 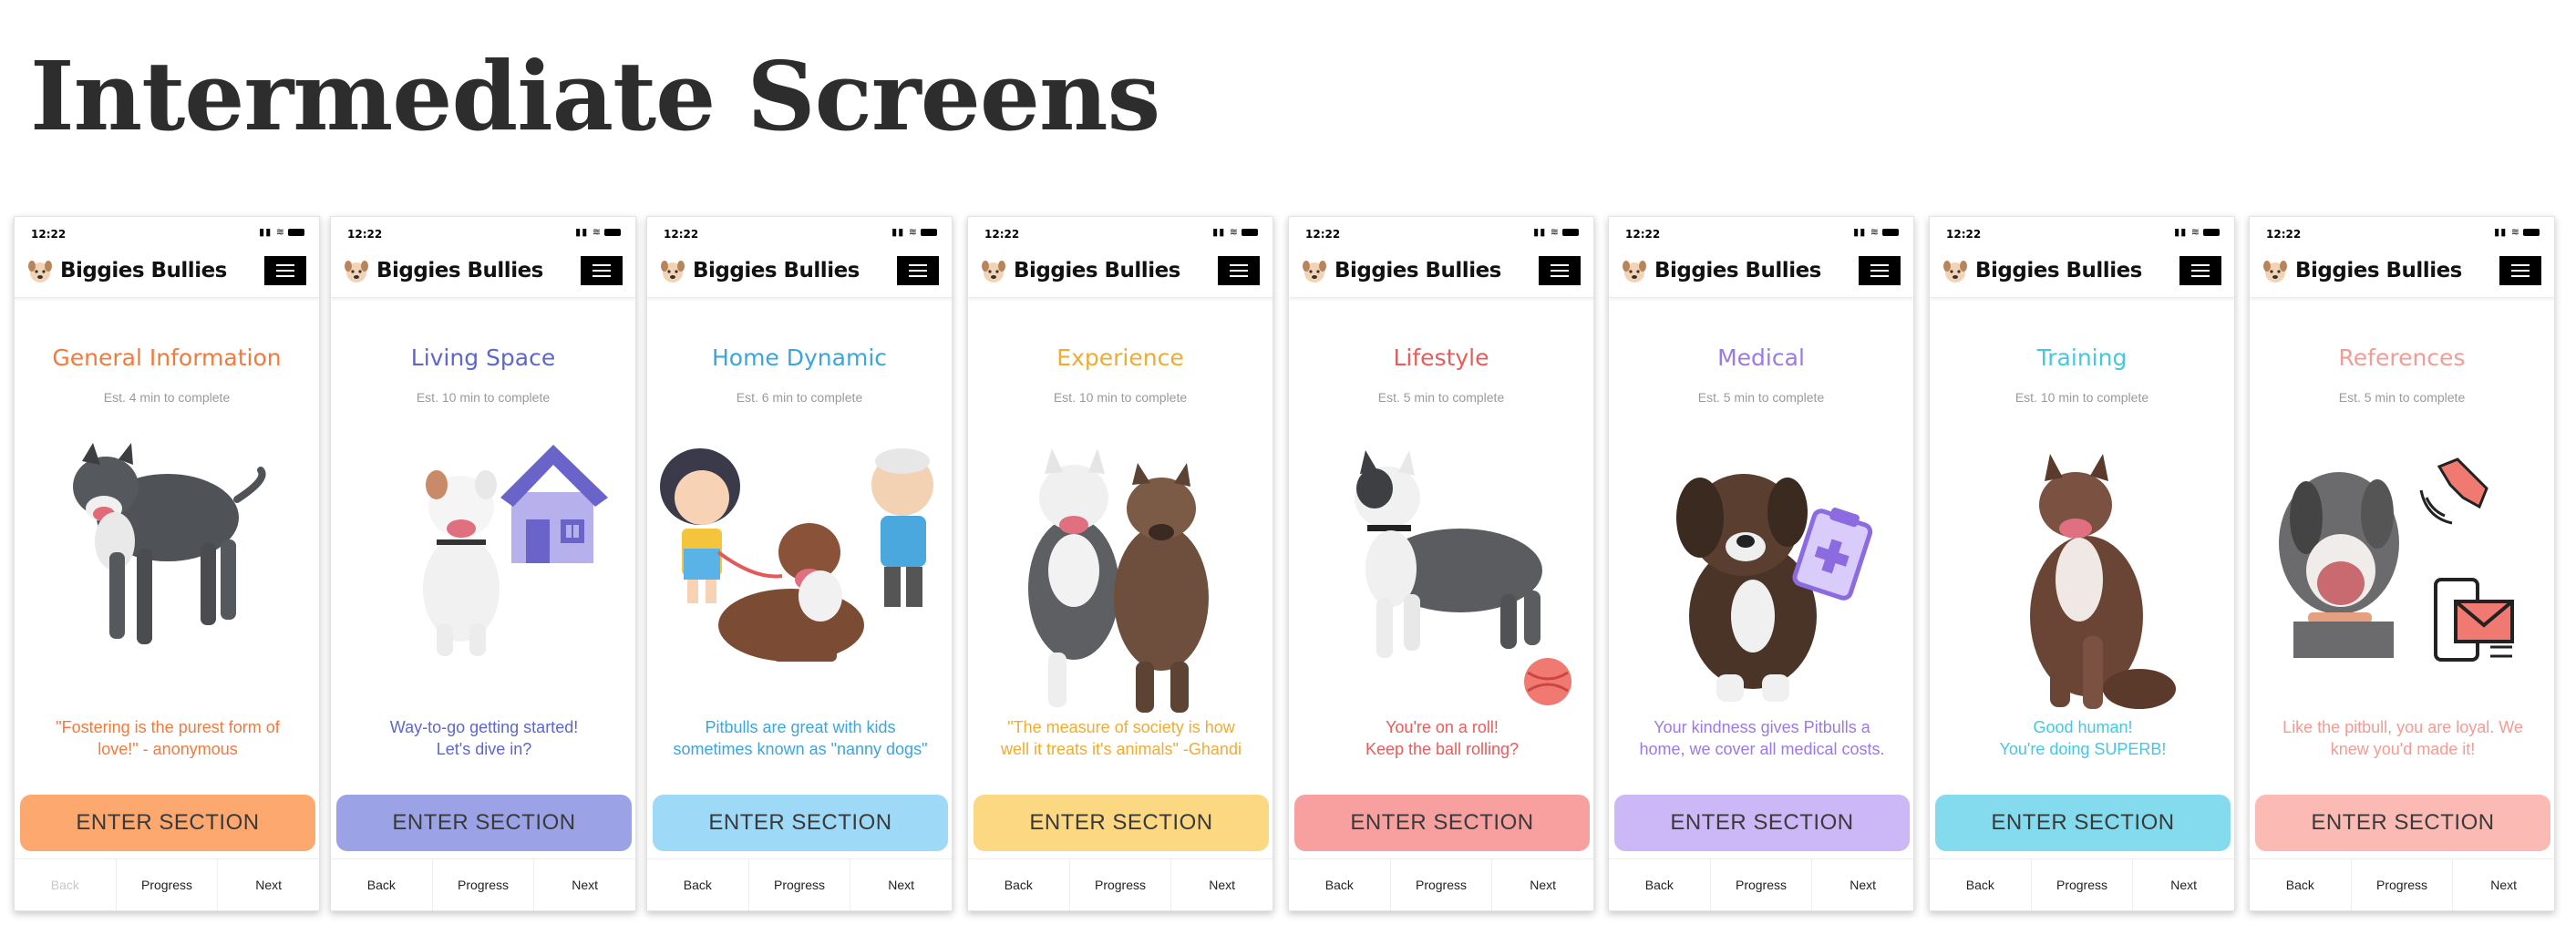 I want to click on two-dogs-icon, so click(x=1118, y=580).